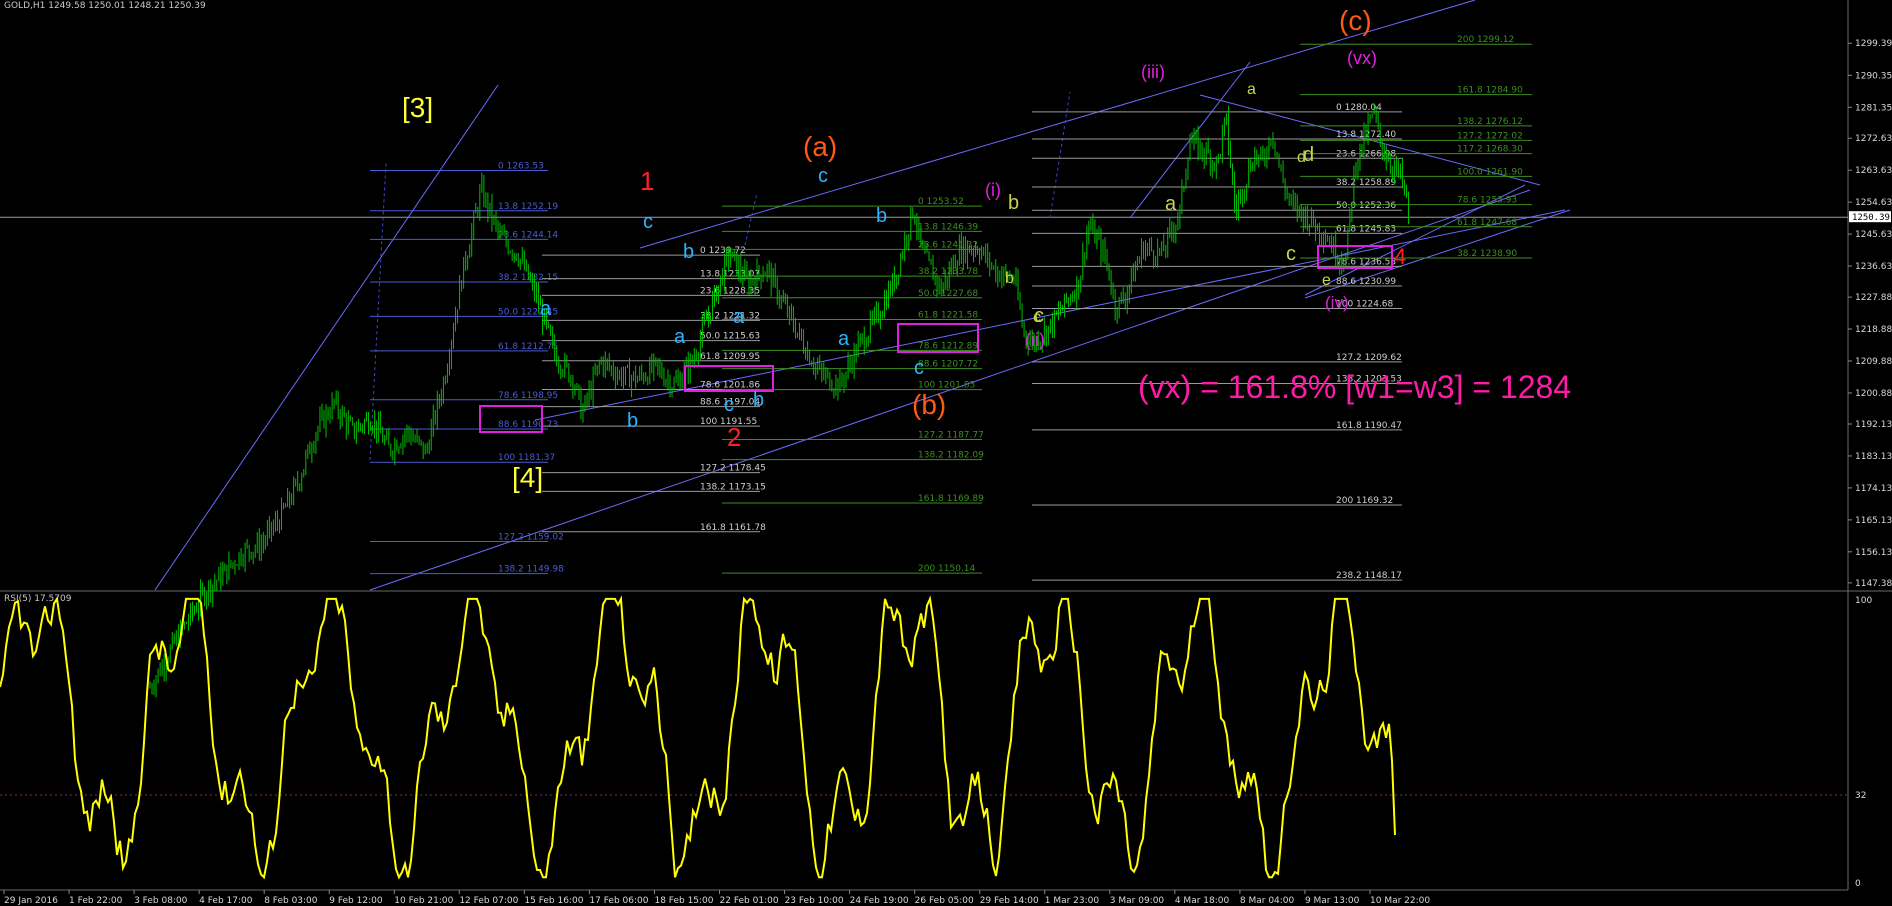  Describe the element at coordinates (226, 901) in the screenshot. I see `time-tick-label: 4 Feb 17:00` at that location.